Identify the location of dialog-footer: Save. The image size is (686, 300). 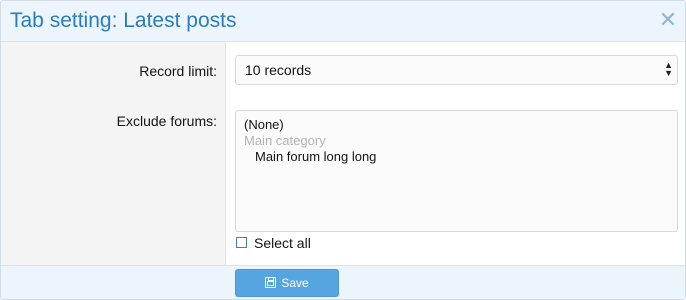
(343, 282).